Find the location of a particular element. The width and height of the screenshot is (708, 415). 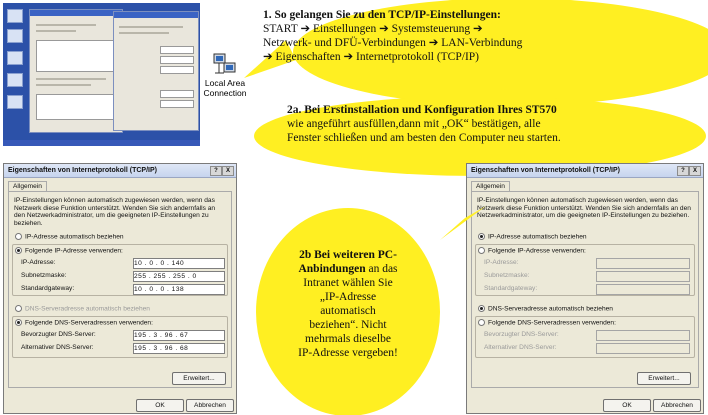

bubble-2b-line: automatisch is located at coordinates (348, 311).